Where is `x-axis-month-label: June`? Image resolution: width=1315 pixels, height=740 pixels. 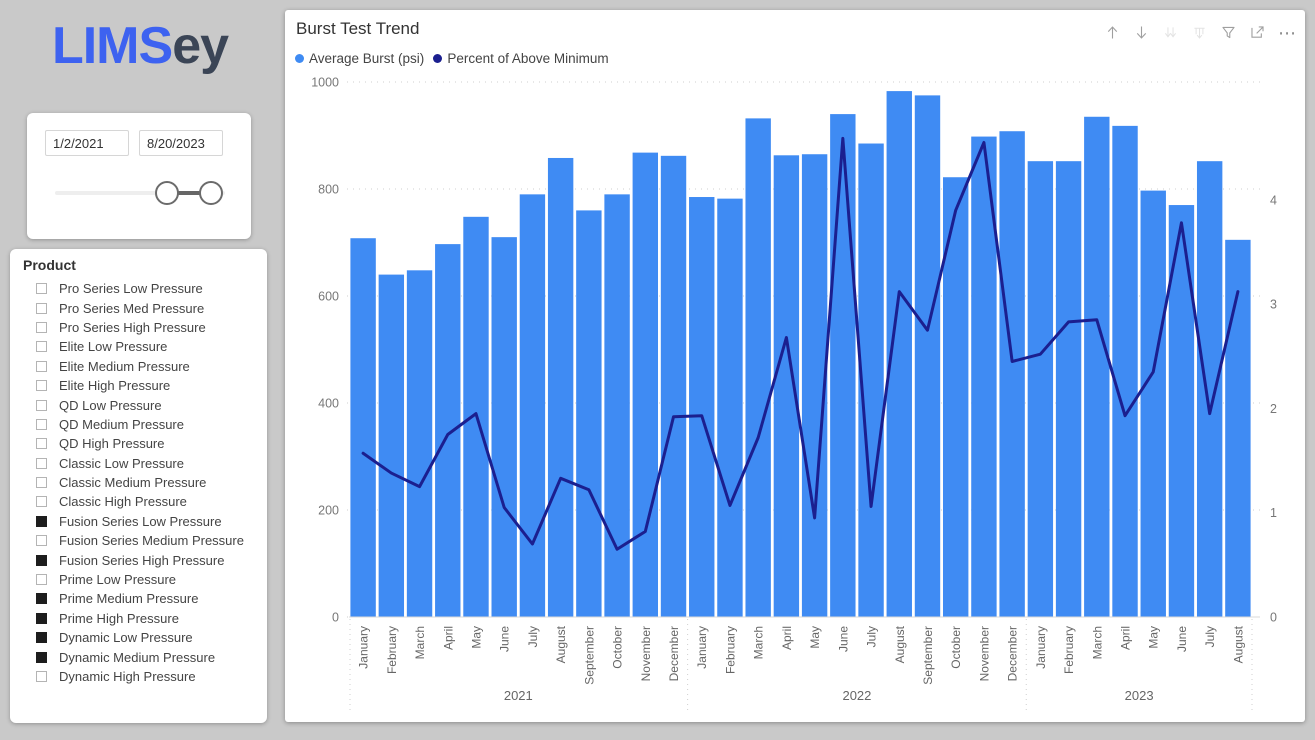 x-axis-month-label: June is located at coordinates (505, 639).